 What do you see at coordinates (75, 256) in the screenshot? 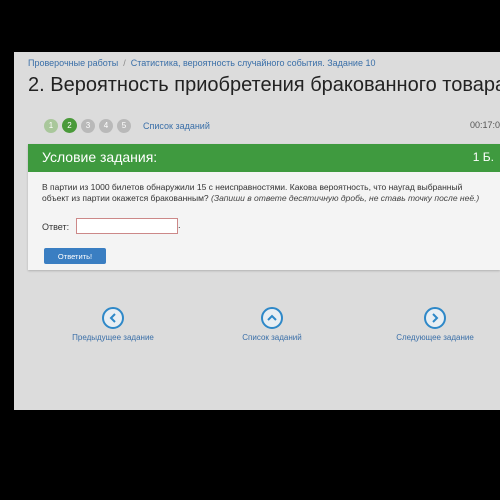
I see `submit-button: Ответить!` at bounding box center [75, 256].